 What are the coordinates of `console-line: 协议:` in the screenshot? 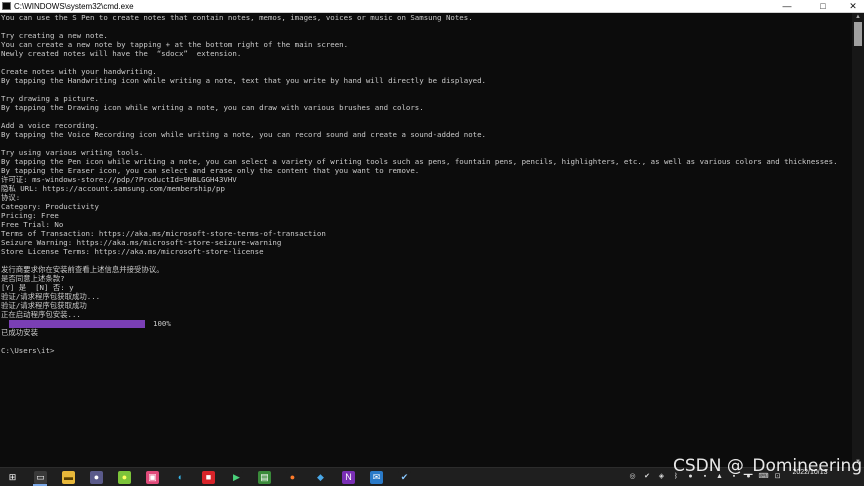 It's located at (11, 197).